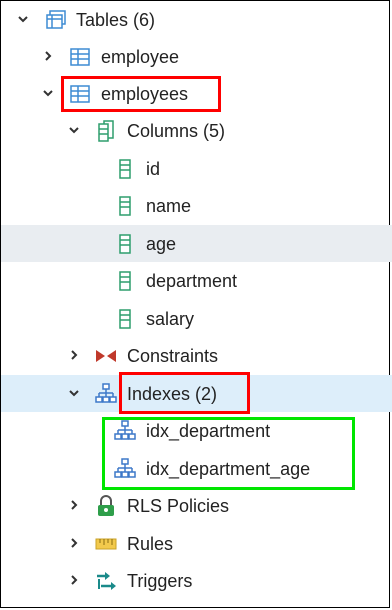  I want to click on tree-node-label: Triggers, so click(160, 581).